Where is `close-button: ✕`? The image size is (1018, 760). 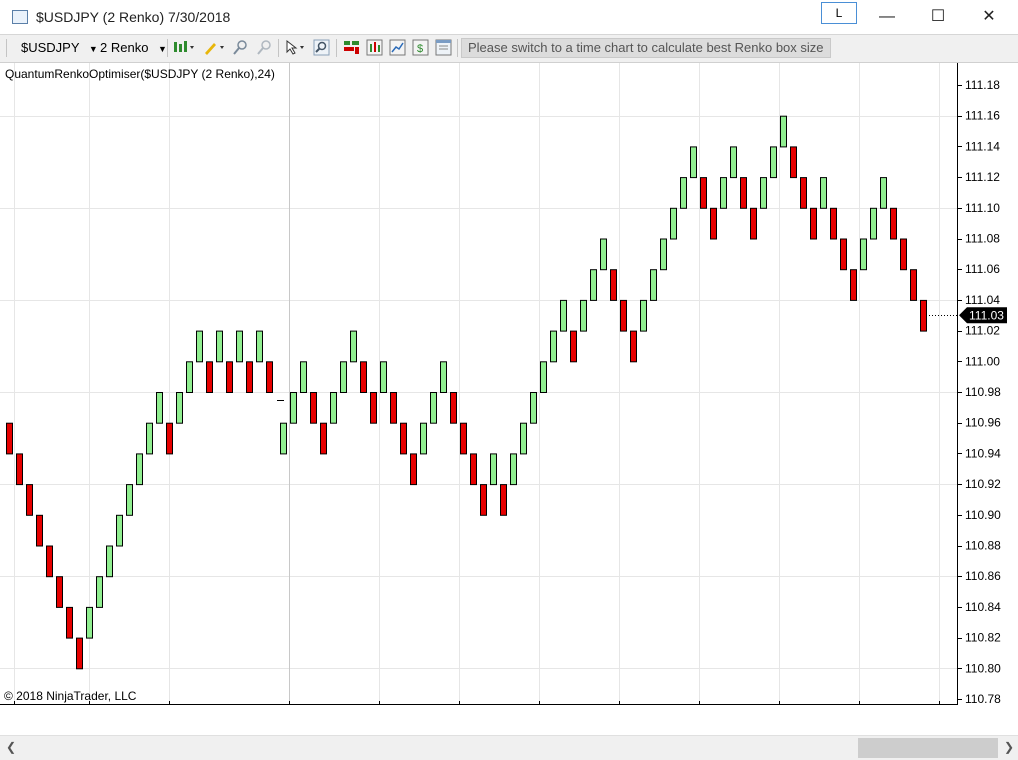
close-button: ✕ is located at coordinates (989, 17).